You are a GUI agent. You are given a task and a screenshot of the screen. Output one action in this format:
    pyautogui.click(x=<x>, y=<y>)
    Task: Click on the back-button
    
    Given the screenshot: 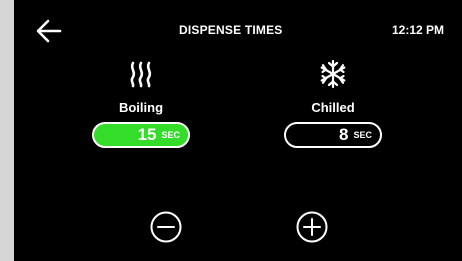 What is the action you would take?
    pyautogui.click(x=49, y=31)
    